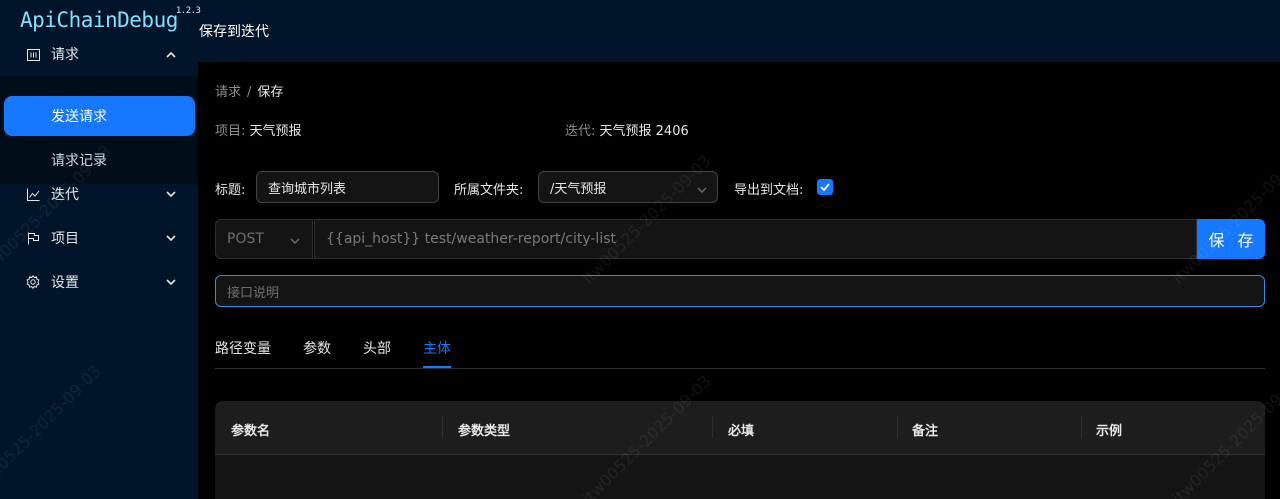 The width and height of the screenshot is (1280, 499). What do you see at coordinates (99, 282) in the screenshot?
I see `sidebar-item-settings: 设置` at bounding box center [99, 282].